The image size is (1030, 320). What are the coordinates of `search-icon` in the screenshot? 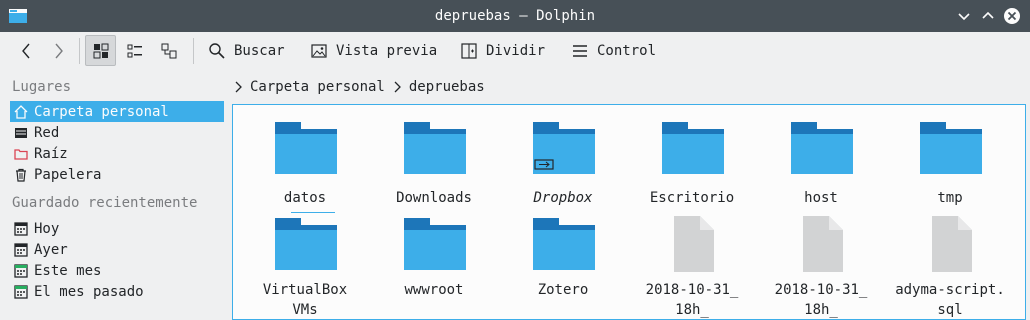 It's located at (217, 50).